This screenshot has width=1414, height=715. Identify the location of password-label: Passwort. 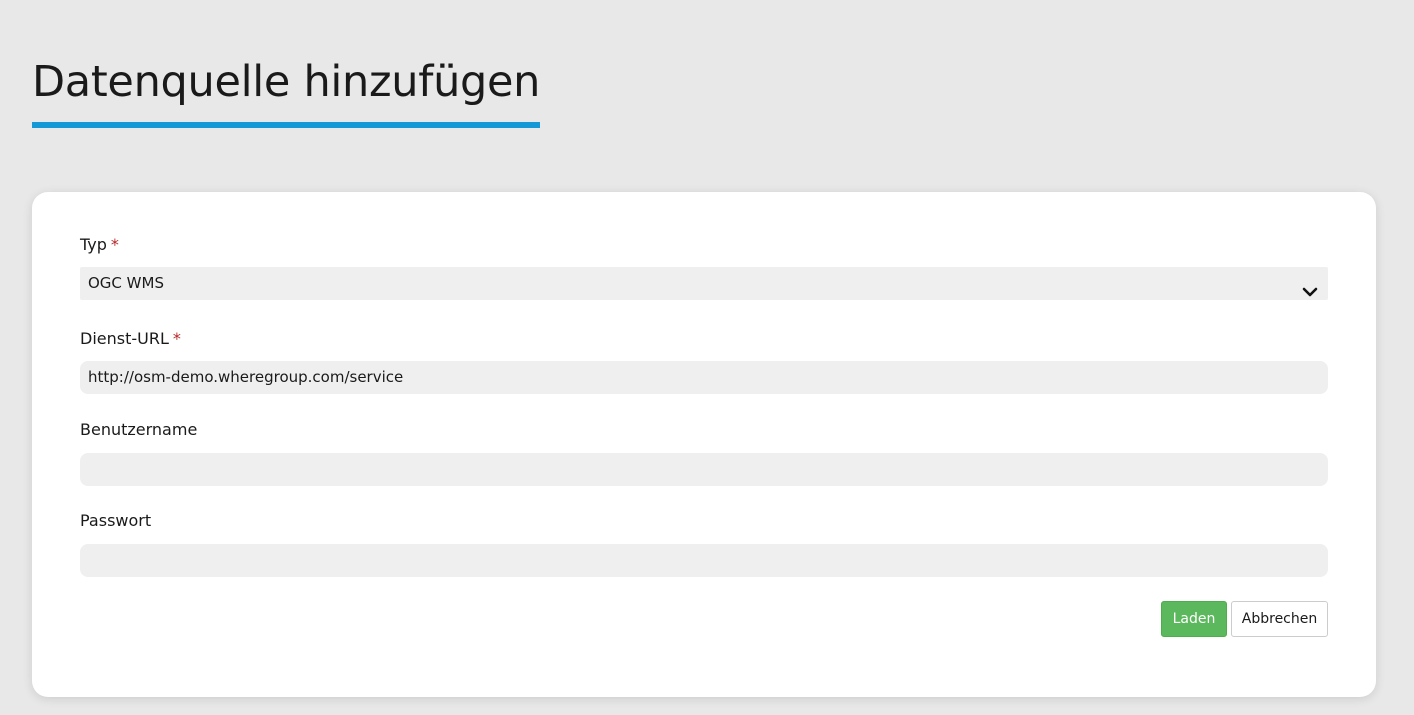
(116, 520).